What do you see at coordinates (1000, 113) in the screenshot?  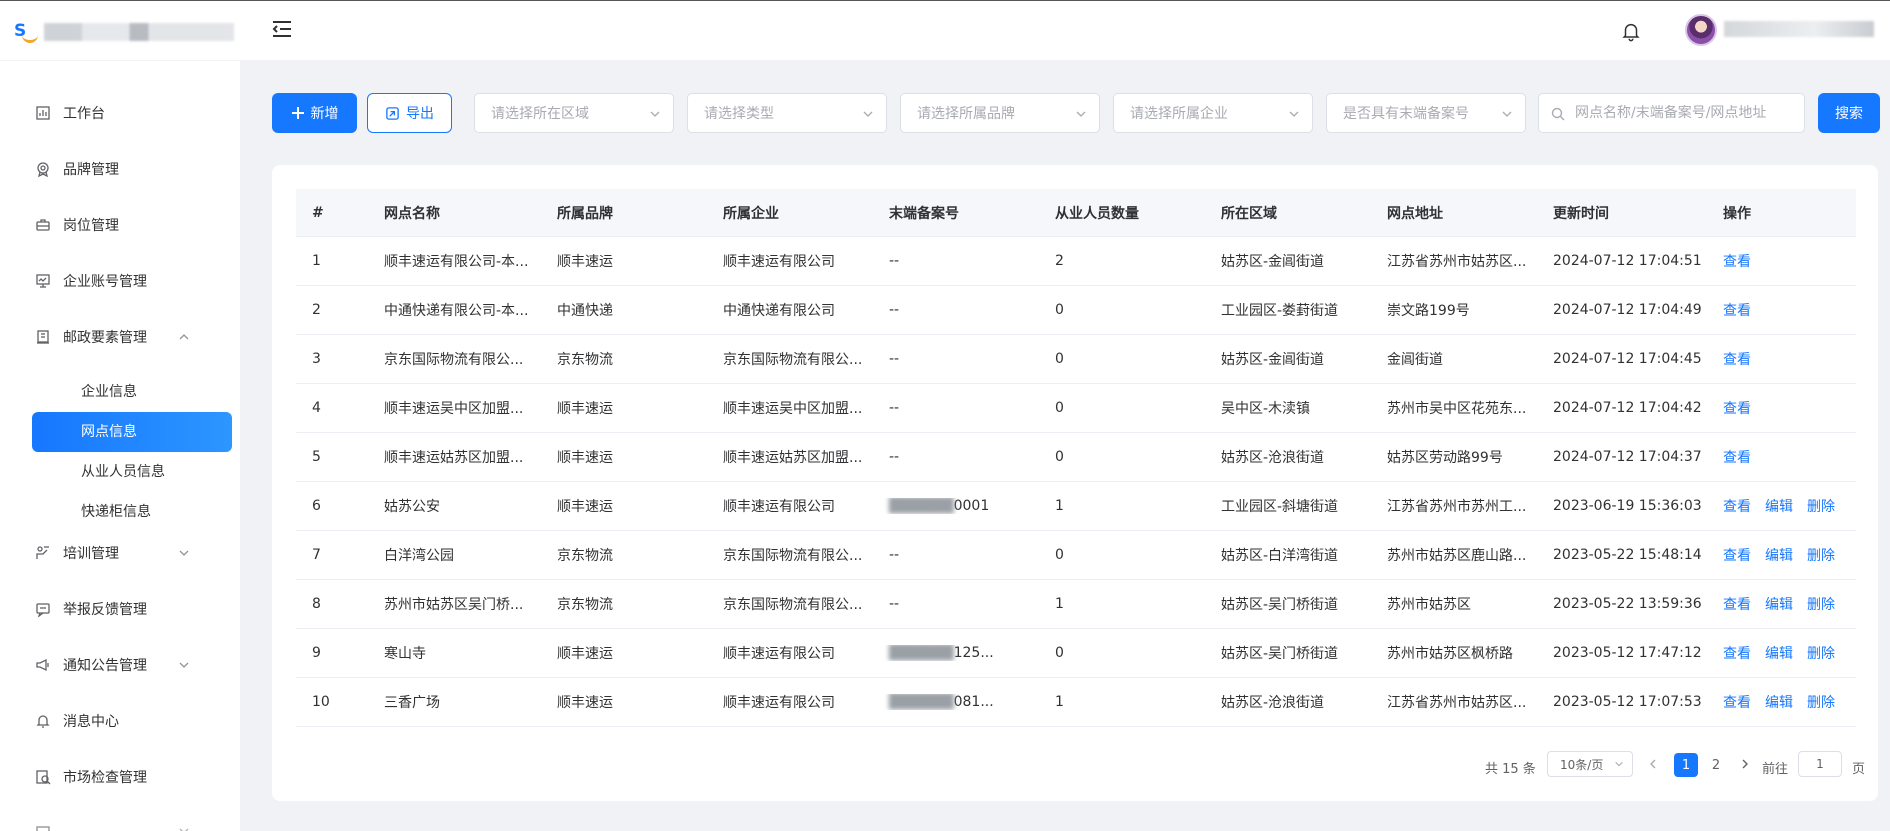 I see `brand-select: 请选择所属品牌` at bounding box center [1000, 113].